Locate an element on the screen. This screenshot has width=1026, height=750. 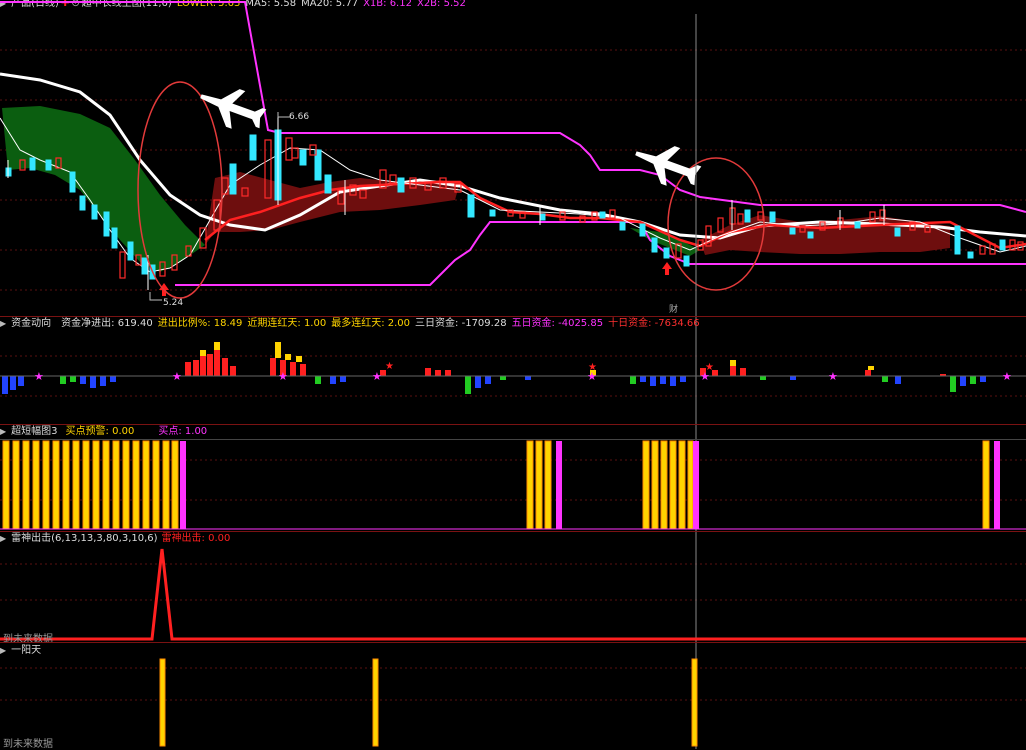
yang-title: 一阳天 is located at coordinates (26, 650).